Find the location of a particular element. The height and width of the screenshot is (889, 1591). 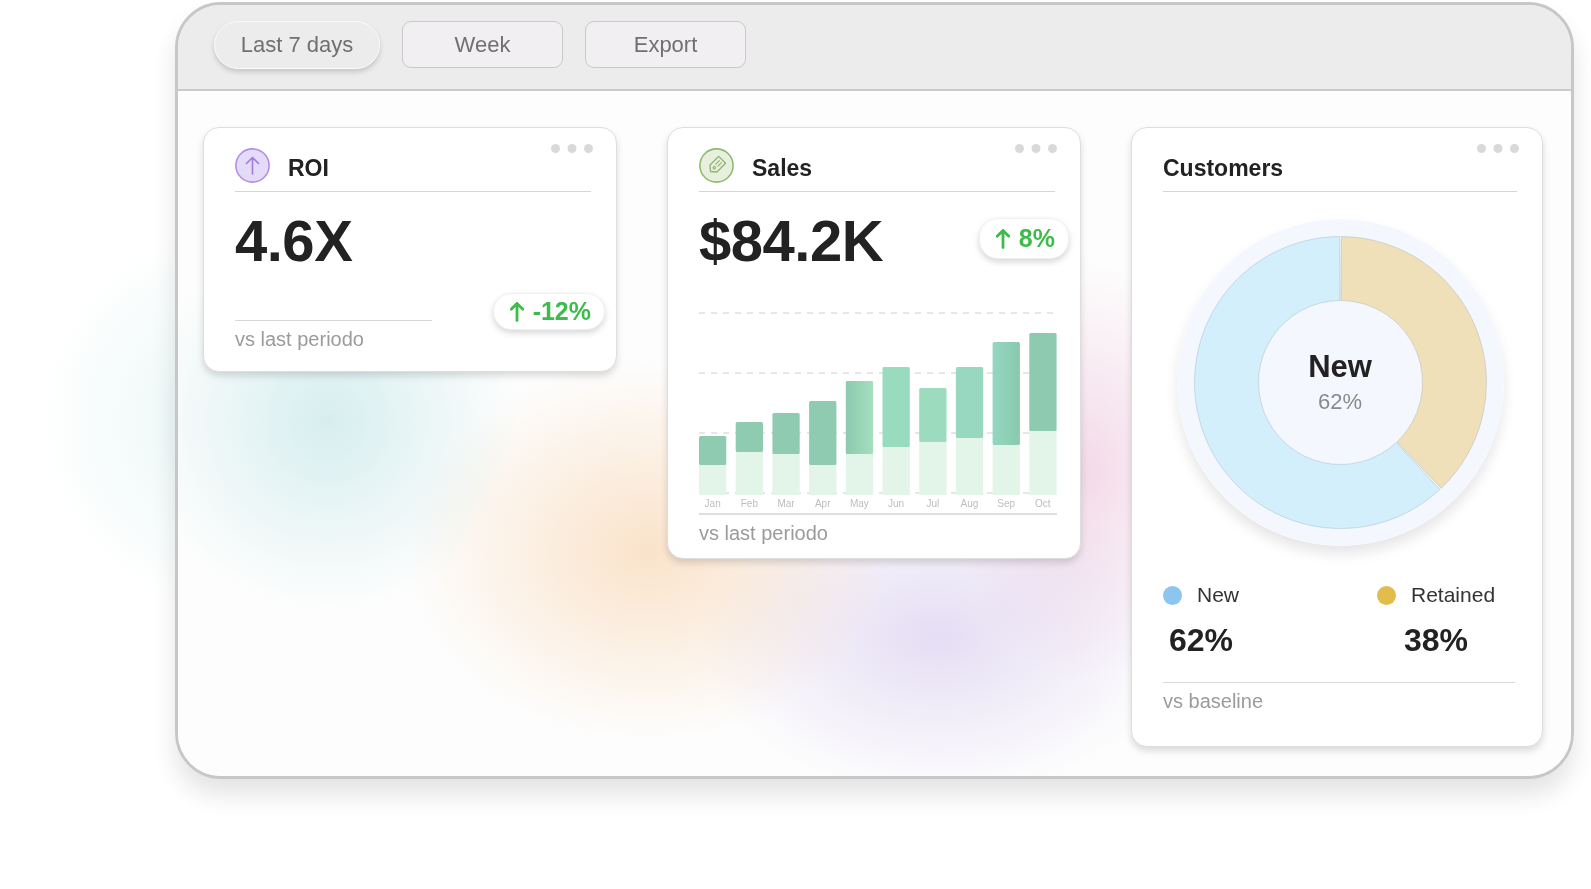

month-label: Mar is located at coordinates (786, 504).